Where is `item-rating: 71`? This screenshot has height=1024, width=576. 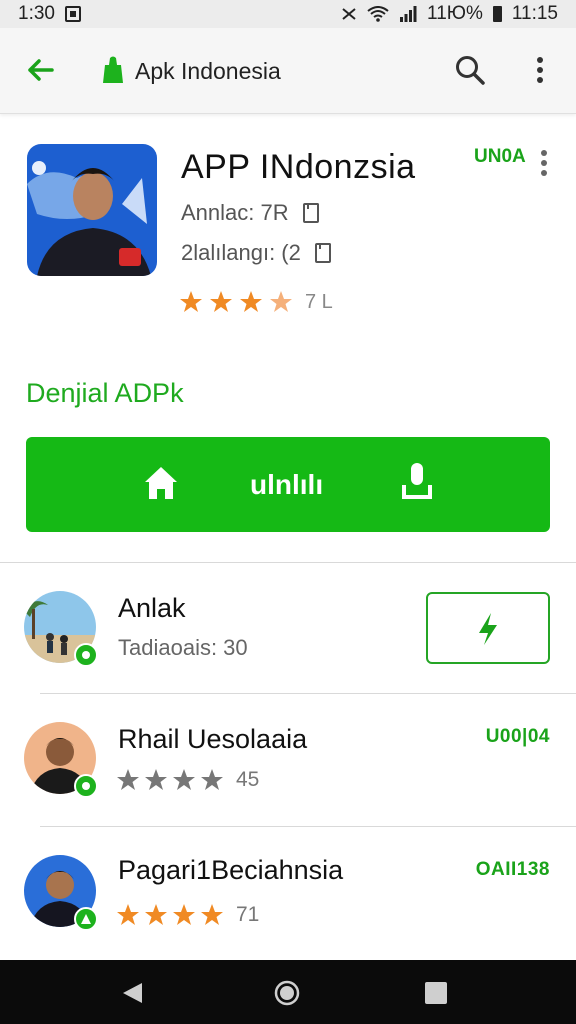 item-rating: 71 is located at coordinates (187, 915).